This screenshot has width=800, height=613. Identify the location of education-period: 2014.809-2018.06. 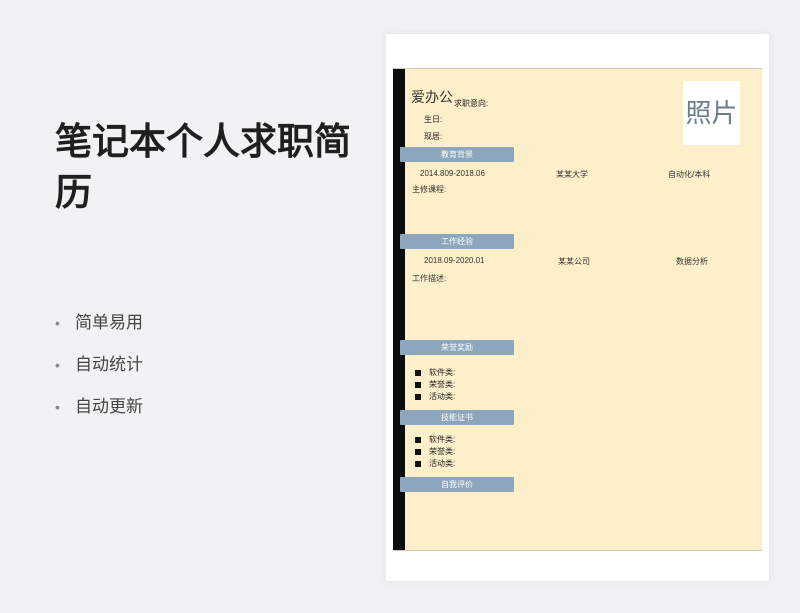
(452, 173).